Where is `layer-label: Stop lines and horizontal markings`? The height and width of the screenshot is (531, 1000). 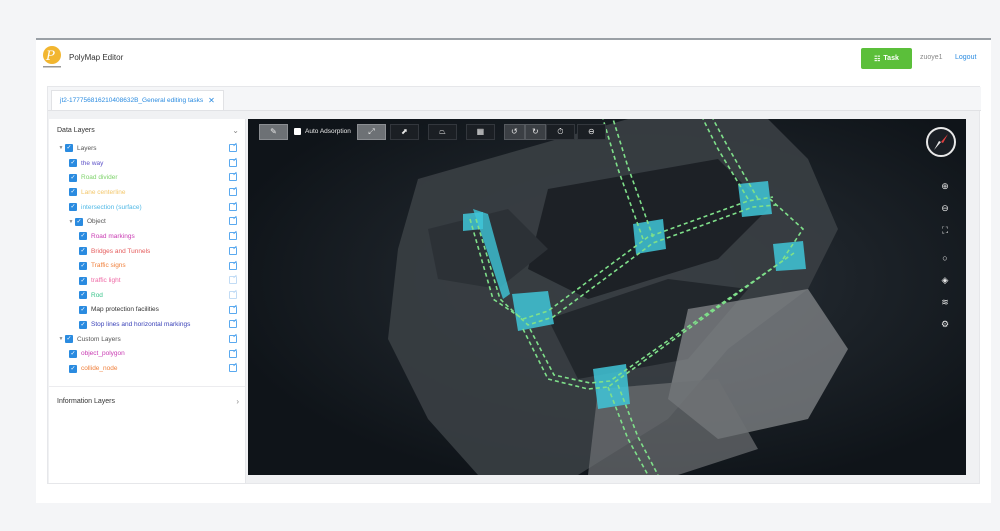 layer-label: Stop lines and horizontal markings is located at coordinates (141, 325).